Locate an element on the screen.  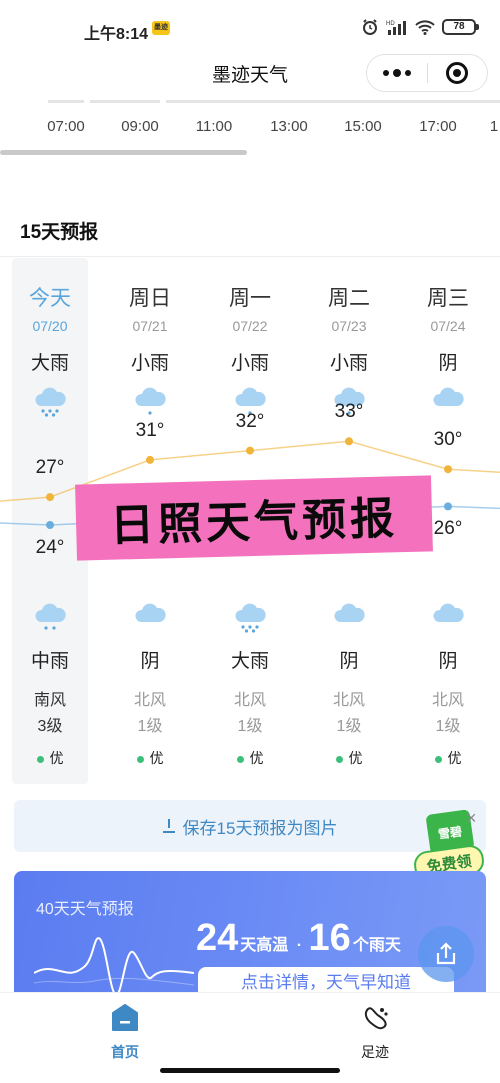
forecast-section-title: 15天预报 is located at coordinates (59, 232).